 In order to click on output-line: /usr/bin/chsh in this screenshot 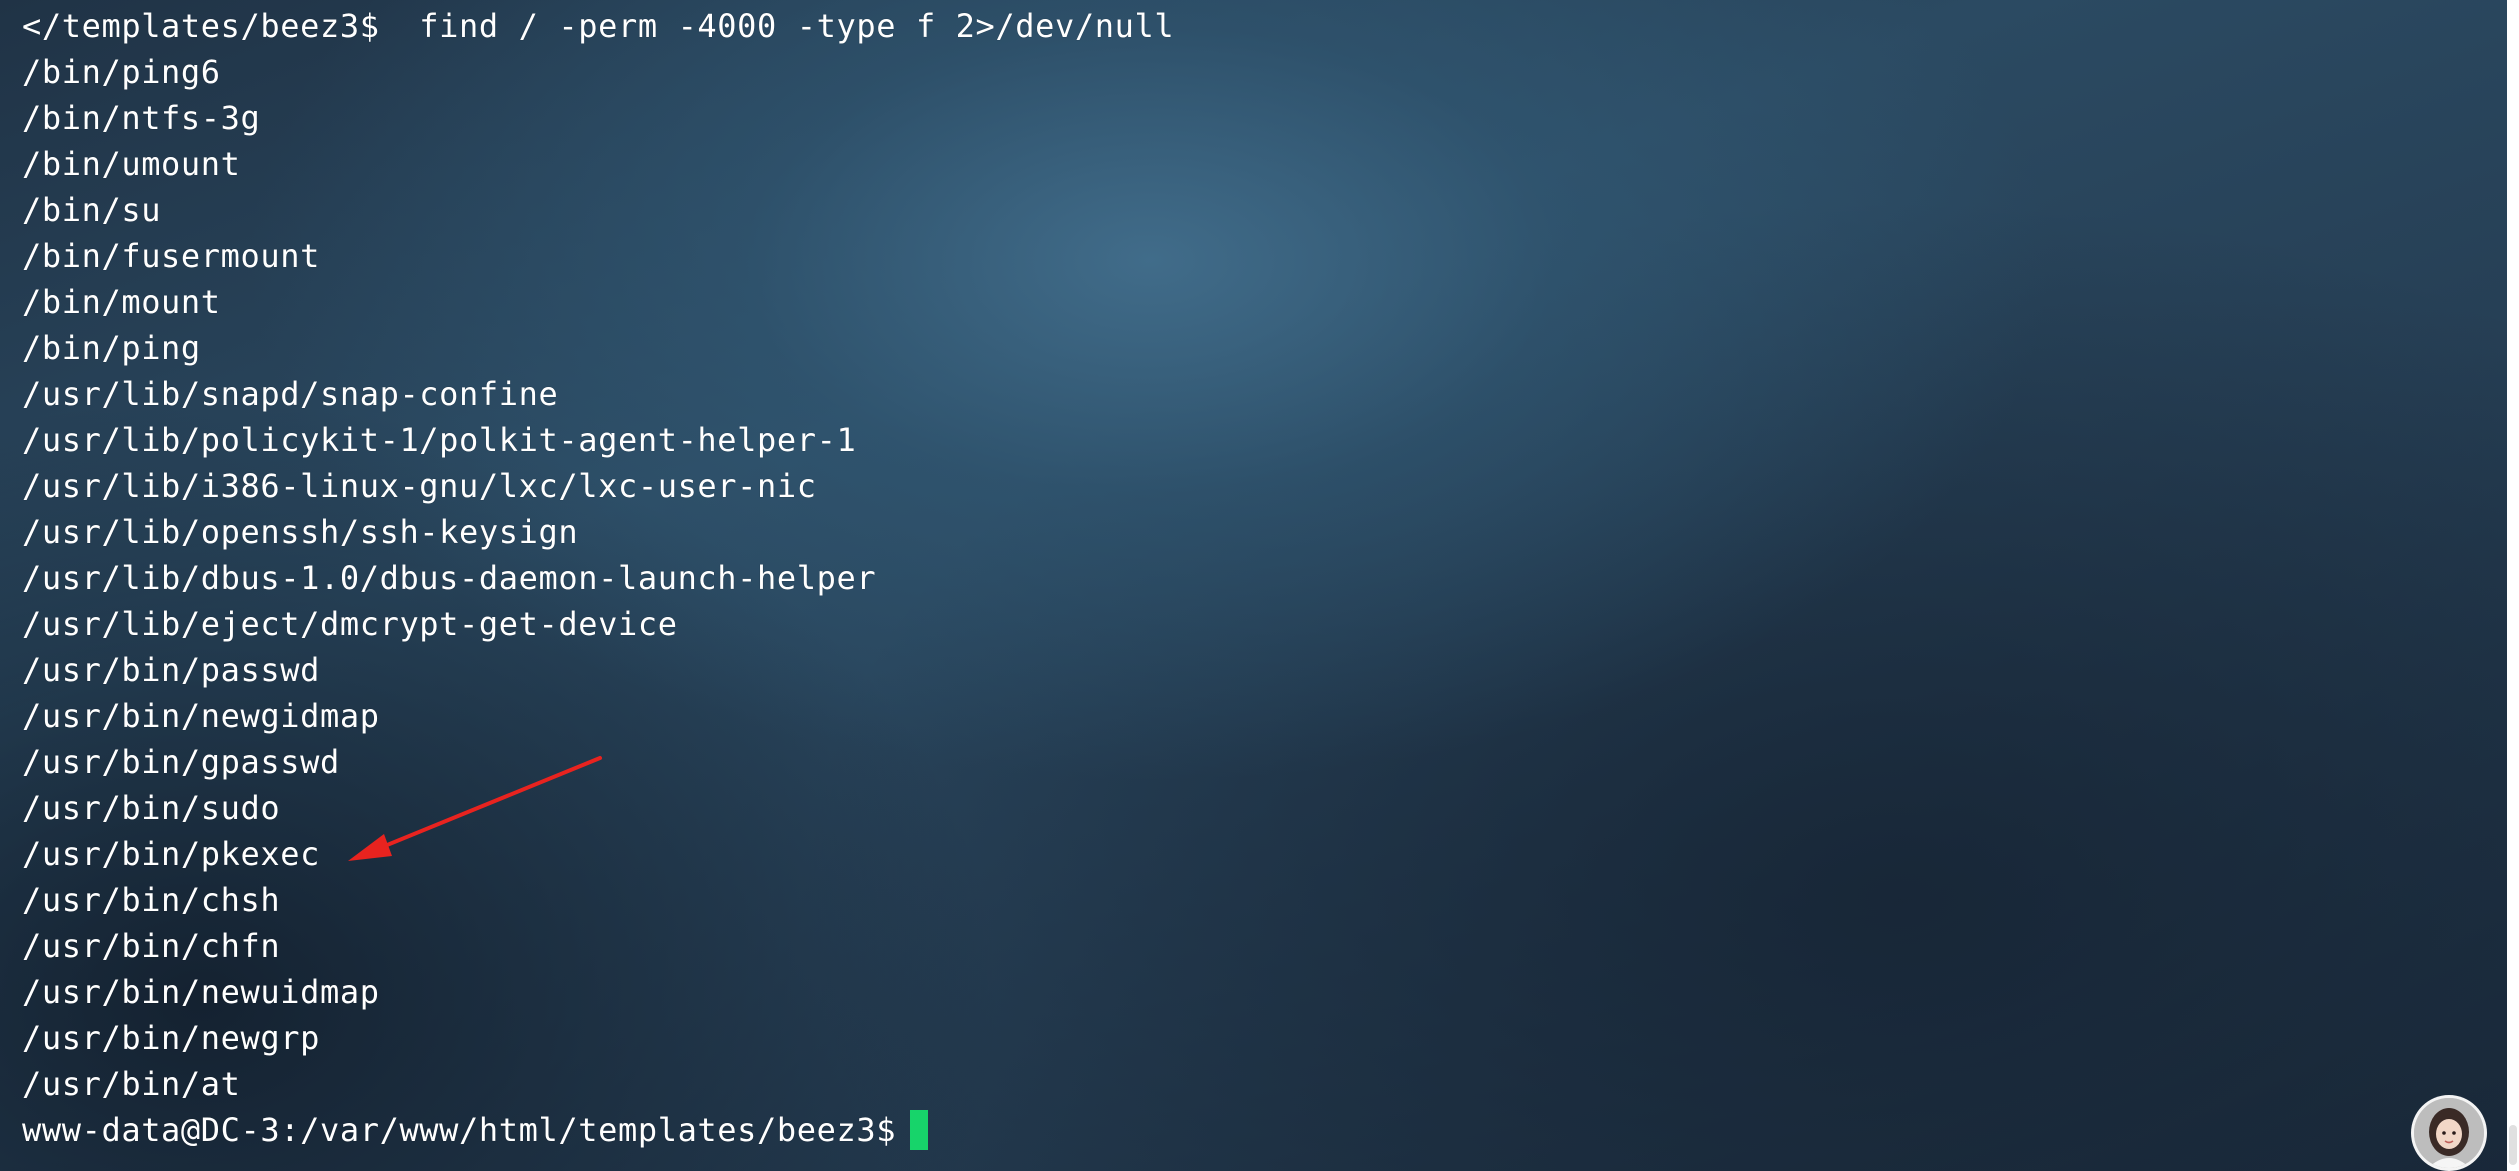, I will do `click(151, 900)`.